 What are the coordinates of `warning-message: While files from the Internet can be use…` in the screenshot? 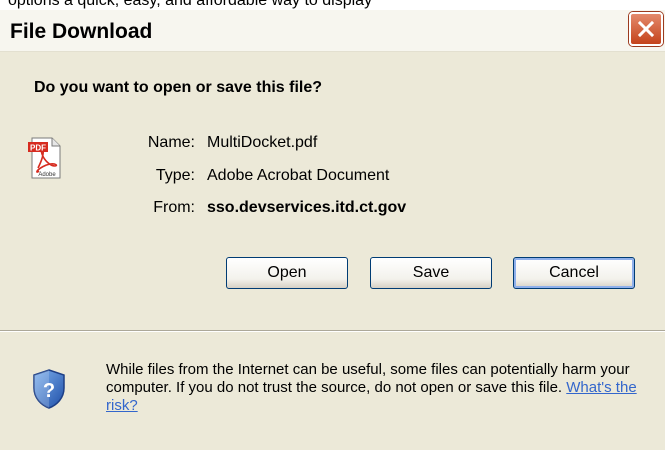 It's located at (368, 378).